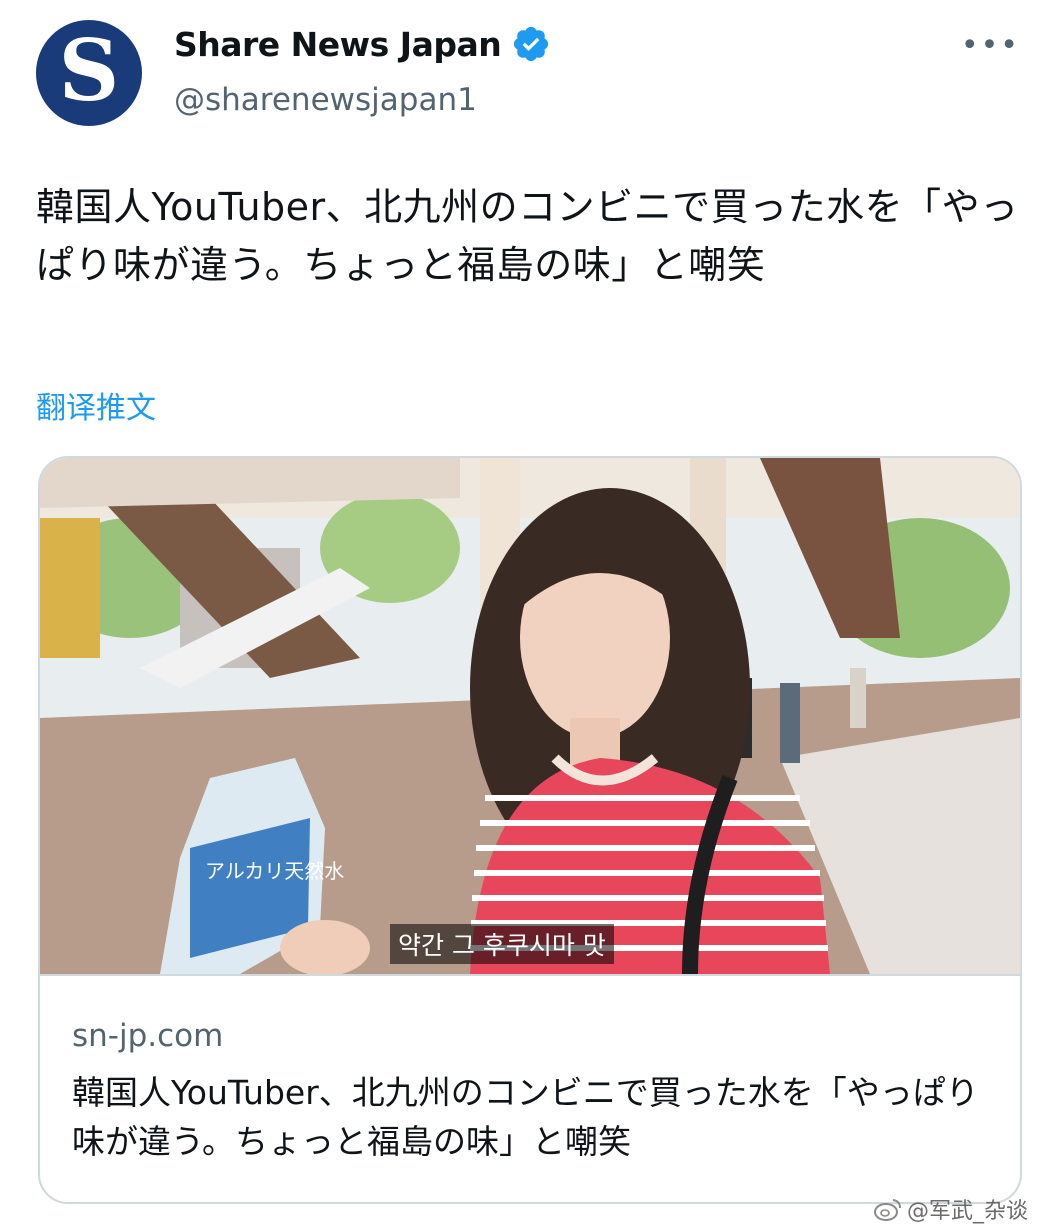 The width and height of the screenshot is (1042, 1229). Describe the element at coordinates (531, 44) in the screenshot. I see `verified-badge-icon` at that location.